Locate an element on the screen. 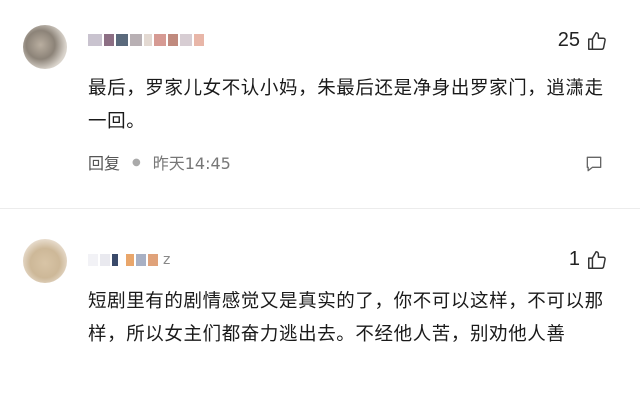 The height and width of the screenshot is (400, 640). reply-button: 回复 is located at coordinates (104, 162).